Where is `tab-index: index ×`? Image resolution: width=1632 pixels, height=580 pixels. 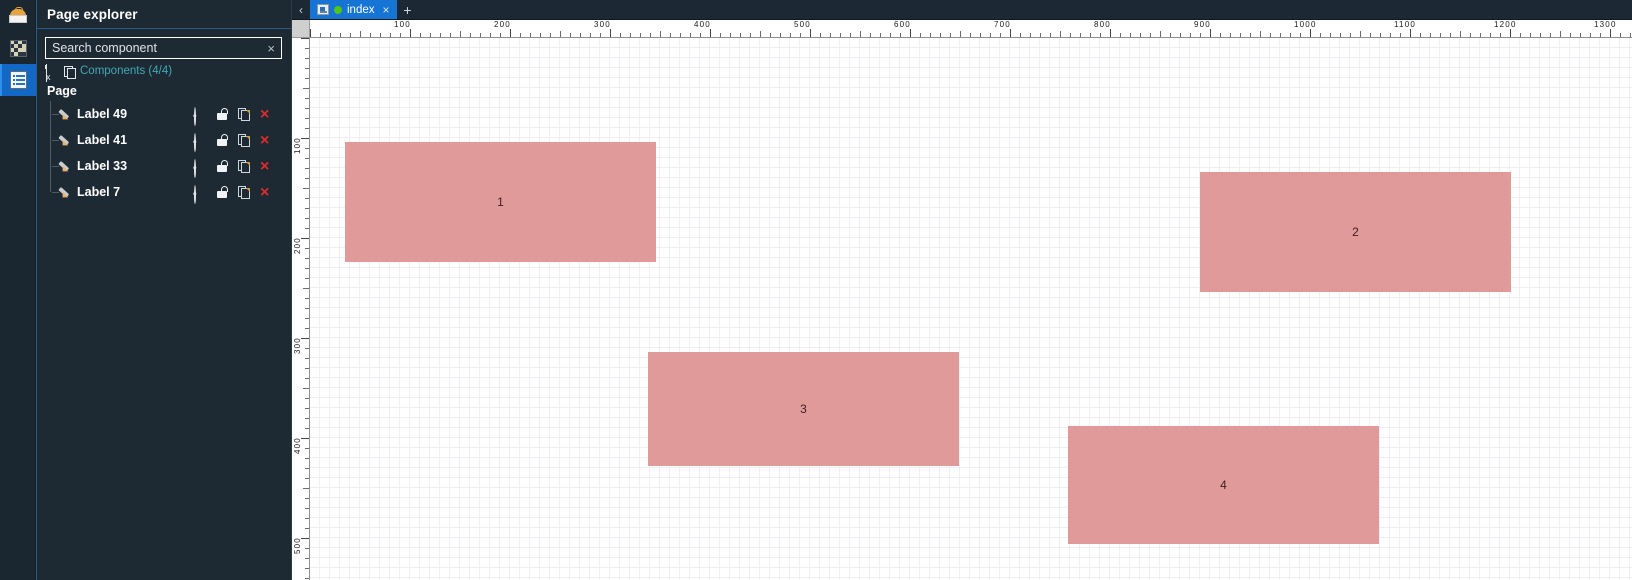 tab-index: index × is located at coordinates (353, 9).